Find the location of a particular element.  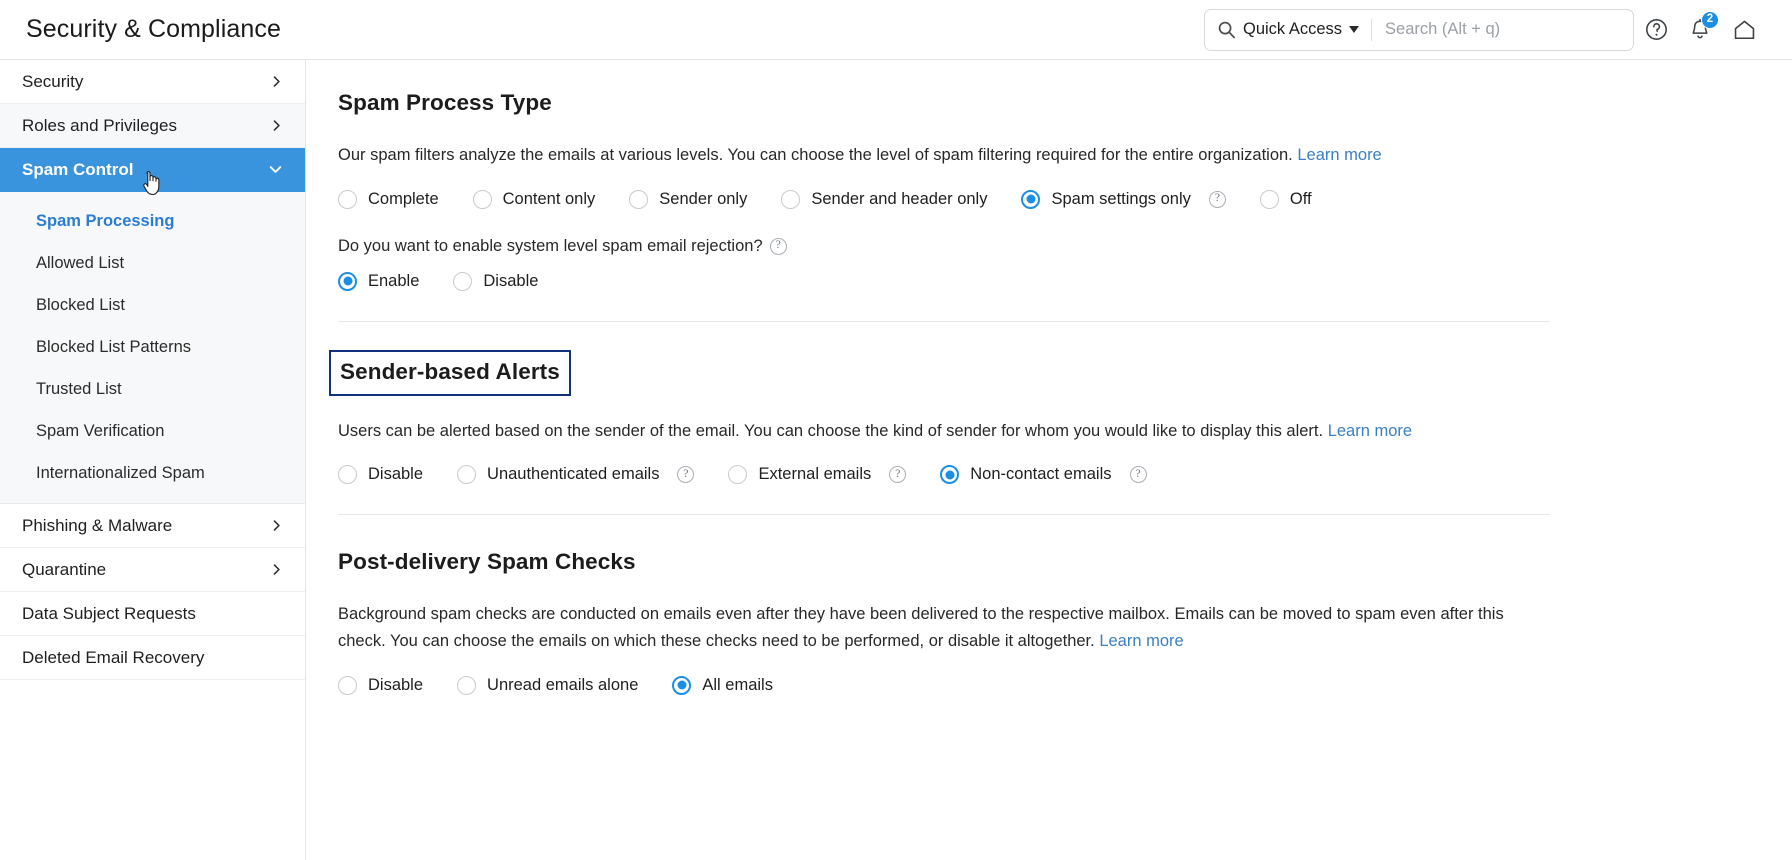

sidebar-subitem-label: Allowed List is located at coordinates (80, 262).